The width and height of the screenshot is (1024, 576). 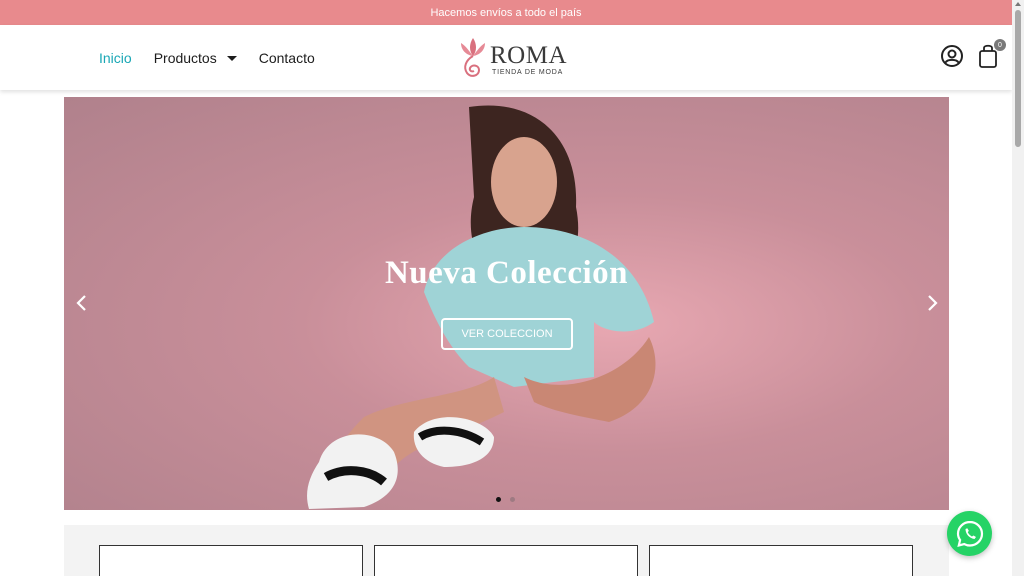 I want to click on logo-name: ROMA, so click(x=529, y=55).